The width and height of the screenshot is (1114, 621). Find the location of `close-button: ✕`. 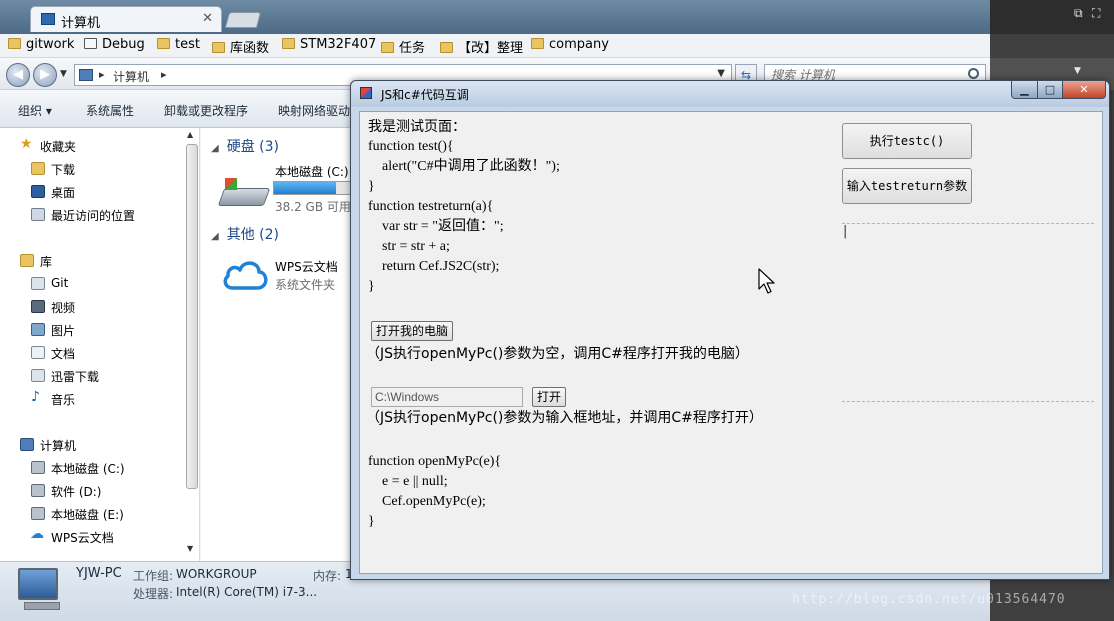

close-button: ✕ is located at coordinates (1084, 90).